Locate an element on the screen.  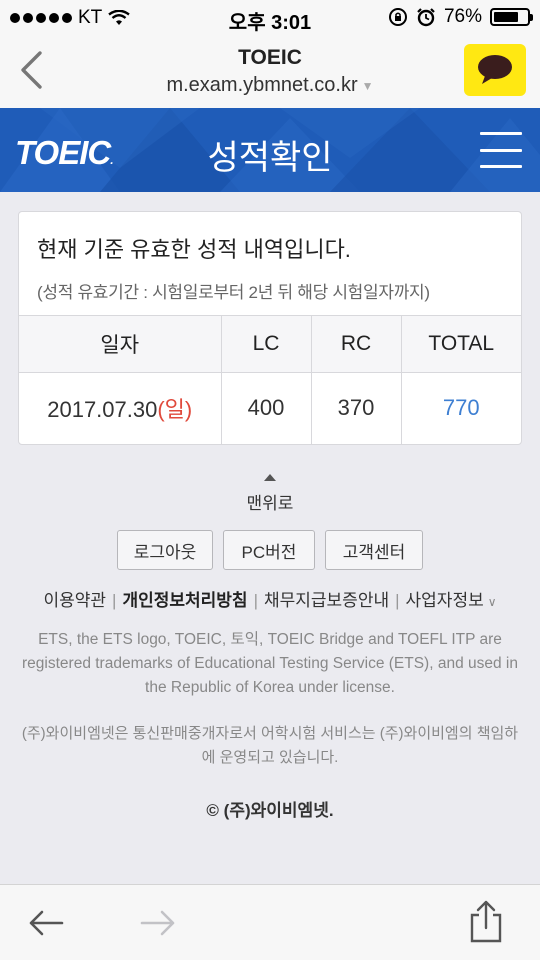
score-lc: 400 is located at coordinates (265, 408).